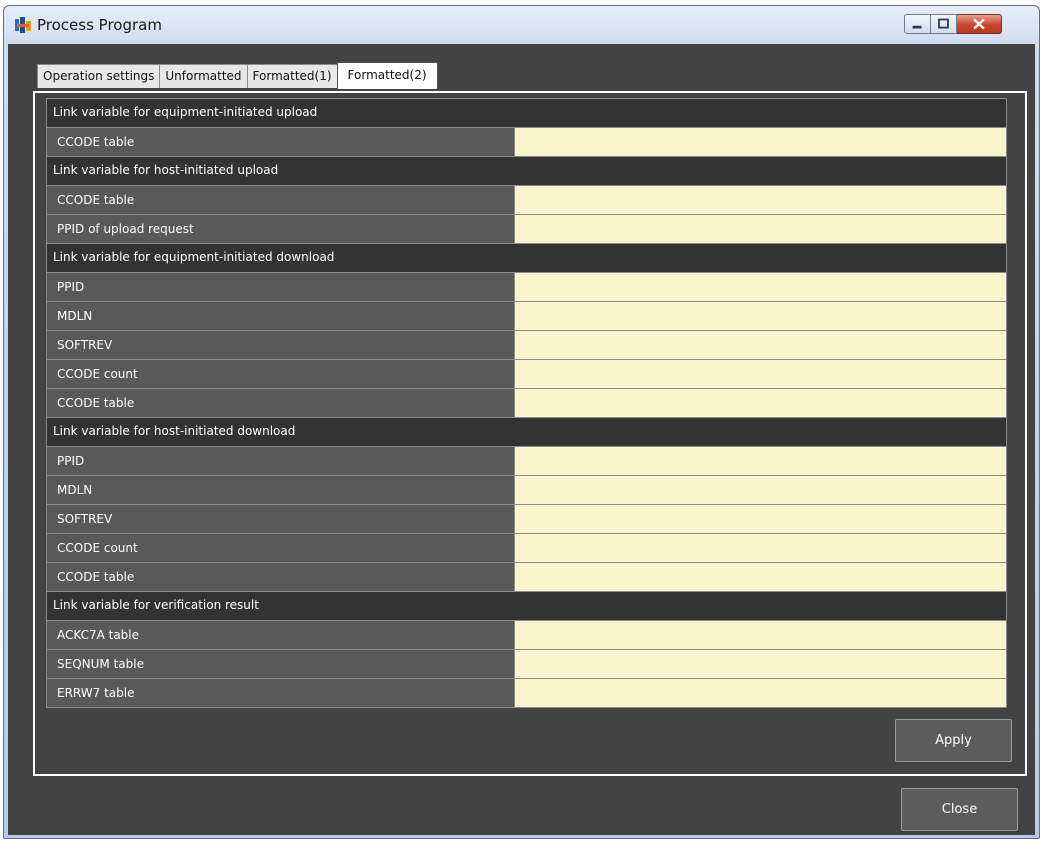 The width and height of the screenshot is (1044, 843). I want to click on section-title: Link variable for verification result, so click(156, 605).